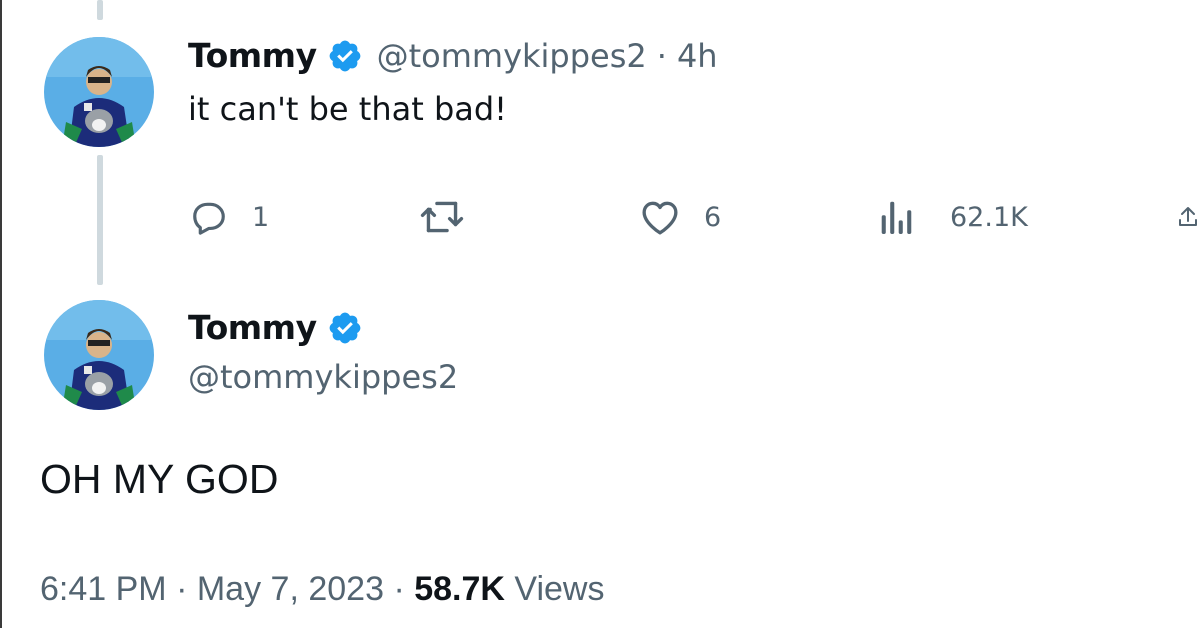 This screenshot has width=1200, height=628. I want to click on reply-button: 1, so click(229, 217).